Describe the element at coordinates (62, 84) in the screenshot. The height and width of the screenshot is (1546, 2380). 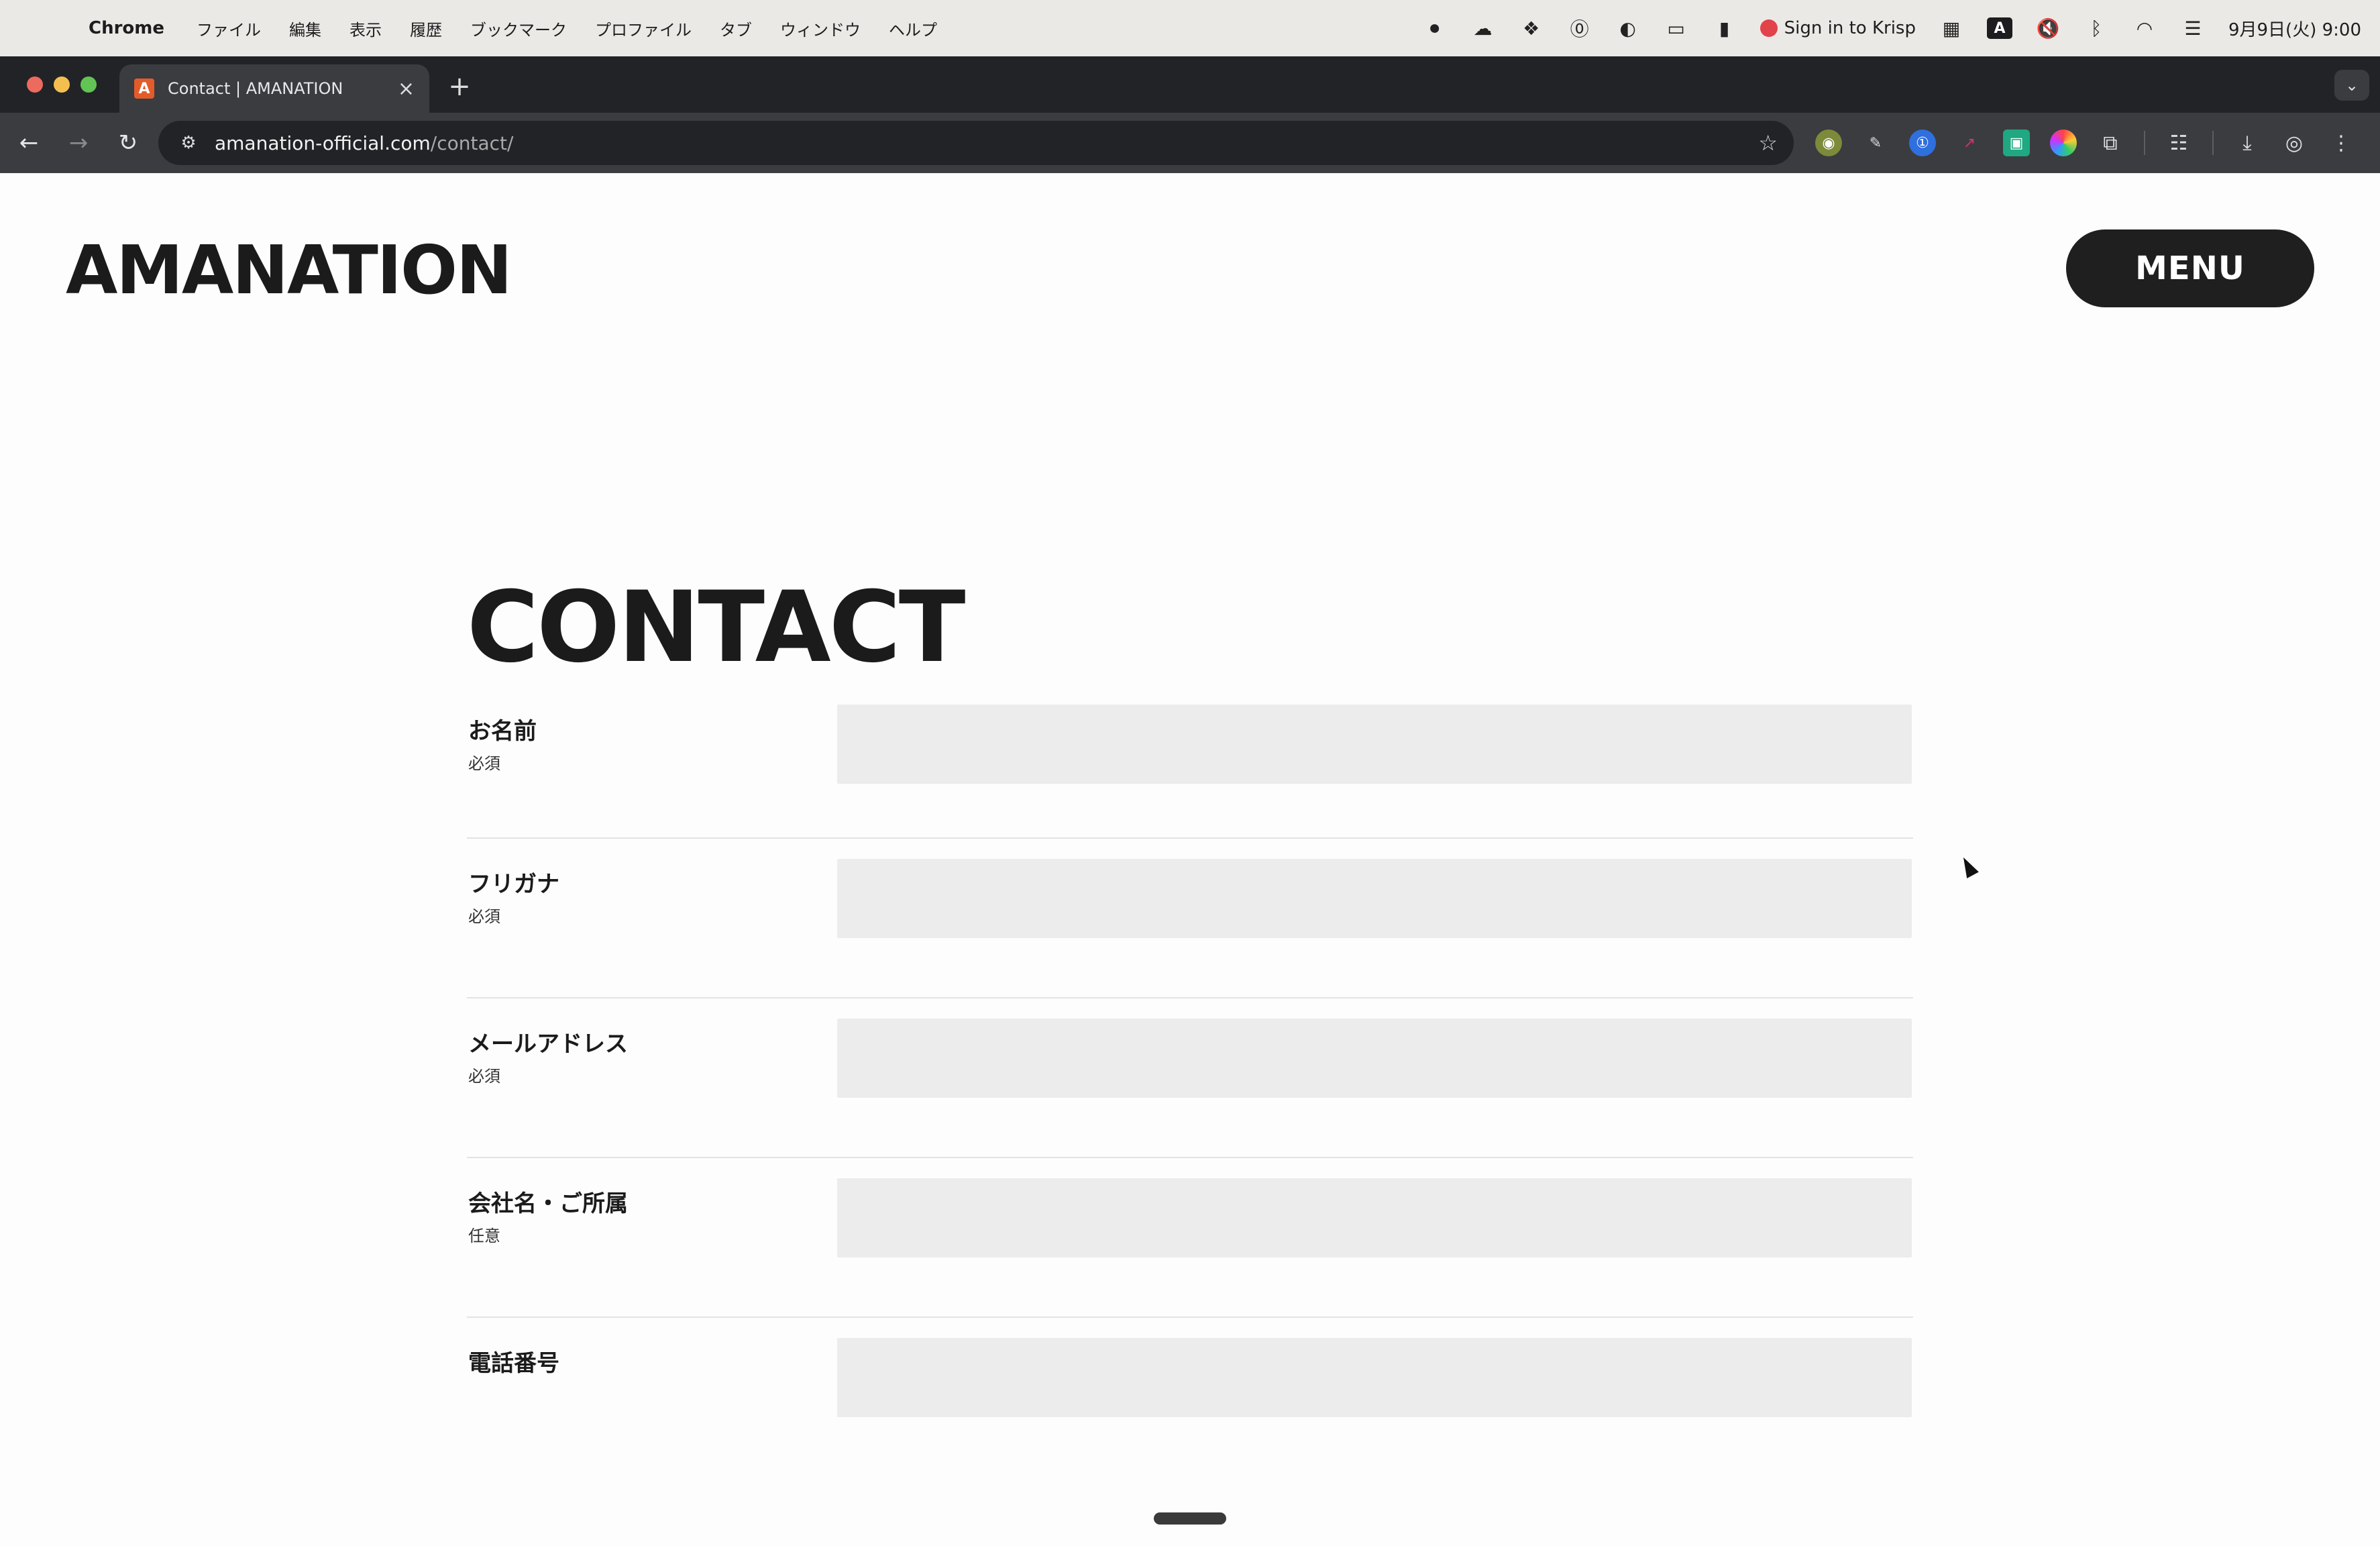
I see `window-minimize-button` at that location.